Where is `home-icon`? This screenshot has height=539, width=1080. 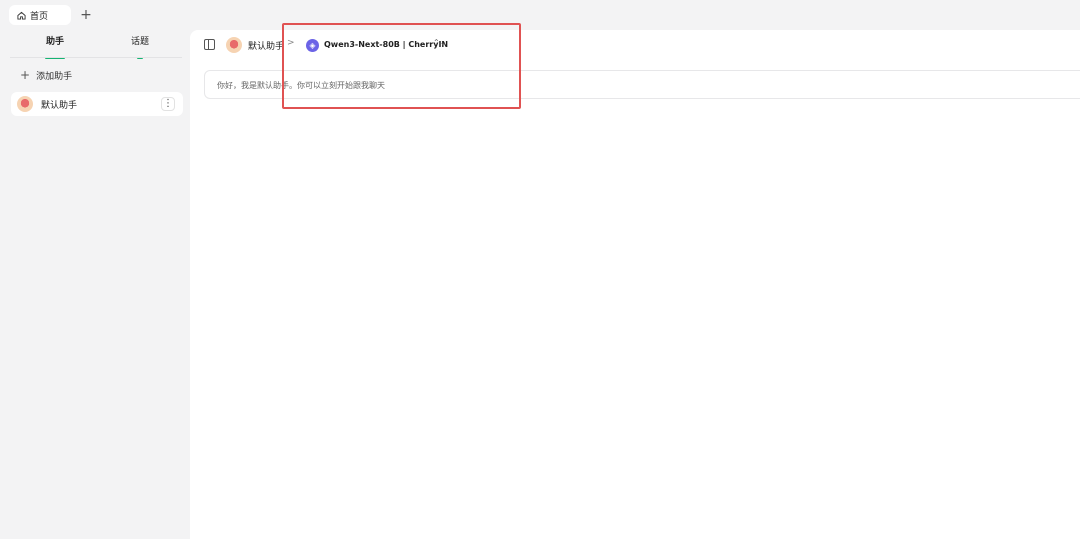 home-icon is located at coordinates (21, 15).